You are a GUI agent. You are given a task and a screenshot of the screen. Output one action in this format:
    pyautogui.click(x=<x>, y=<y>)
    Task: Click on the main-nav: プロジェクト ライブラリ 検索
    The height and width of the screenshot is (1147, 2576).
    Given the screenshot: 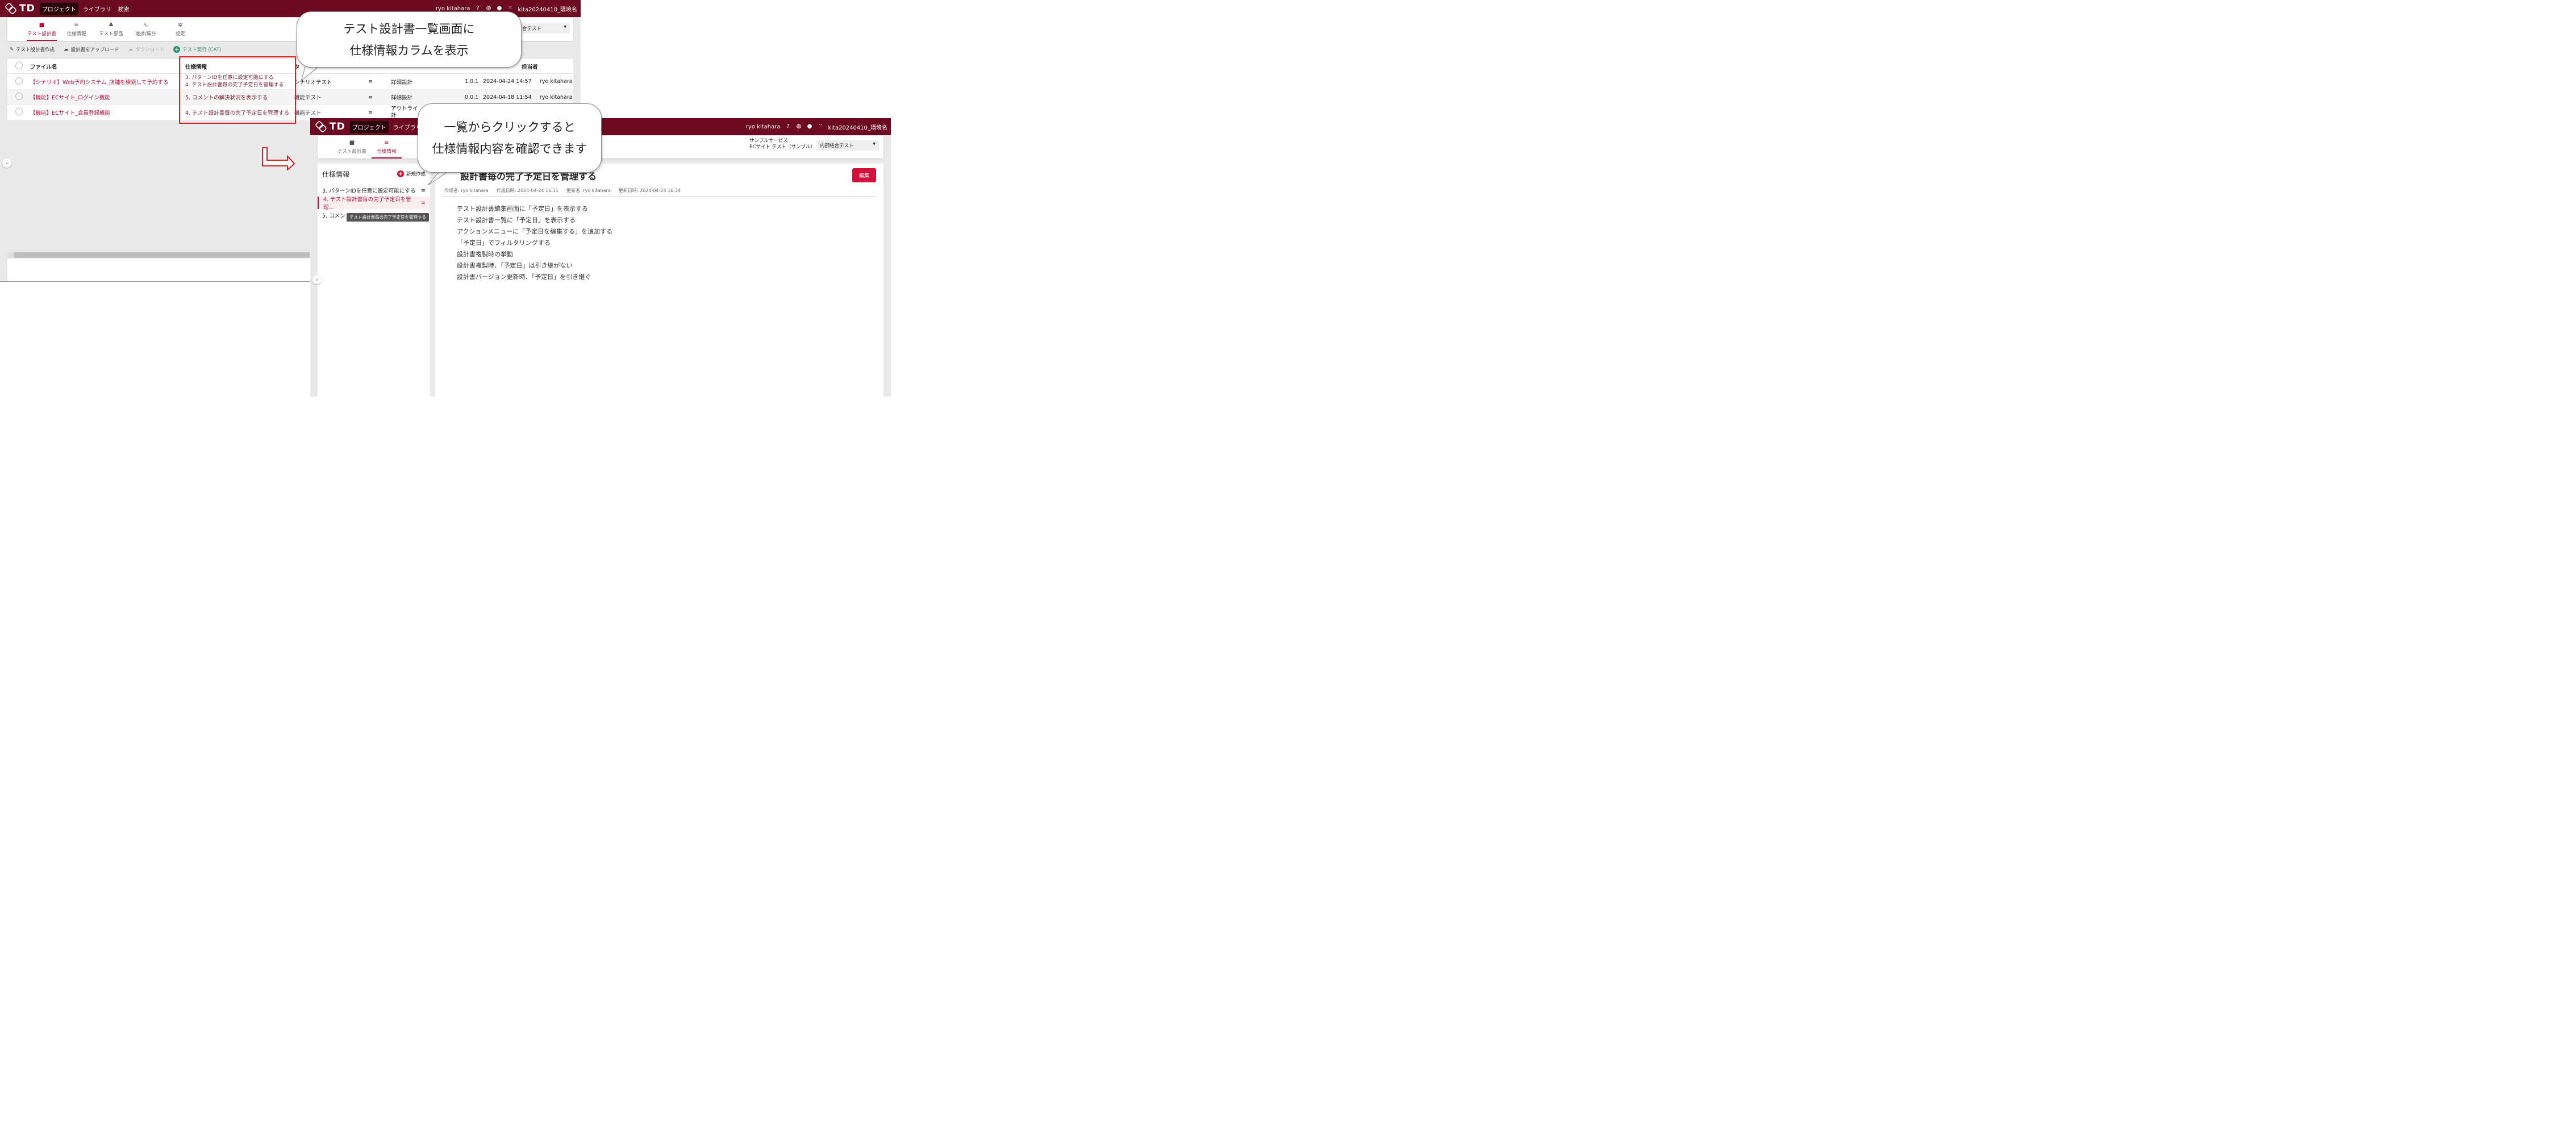 What is the action you would take?
    pyautogui.click(x=85, y=8)
    